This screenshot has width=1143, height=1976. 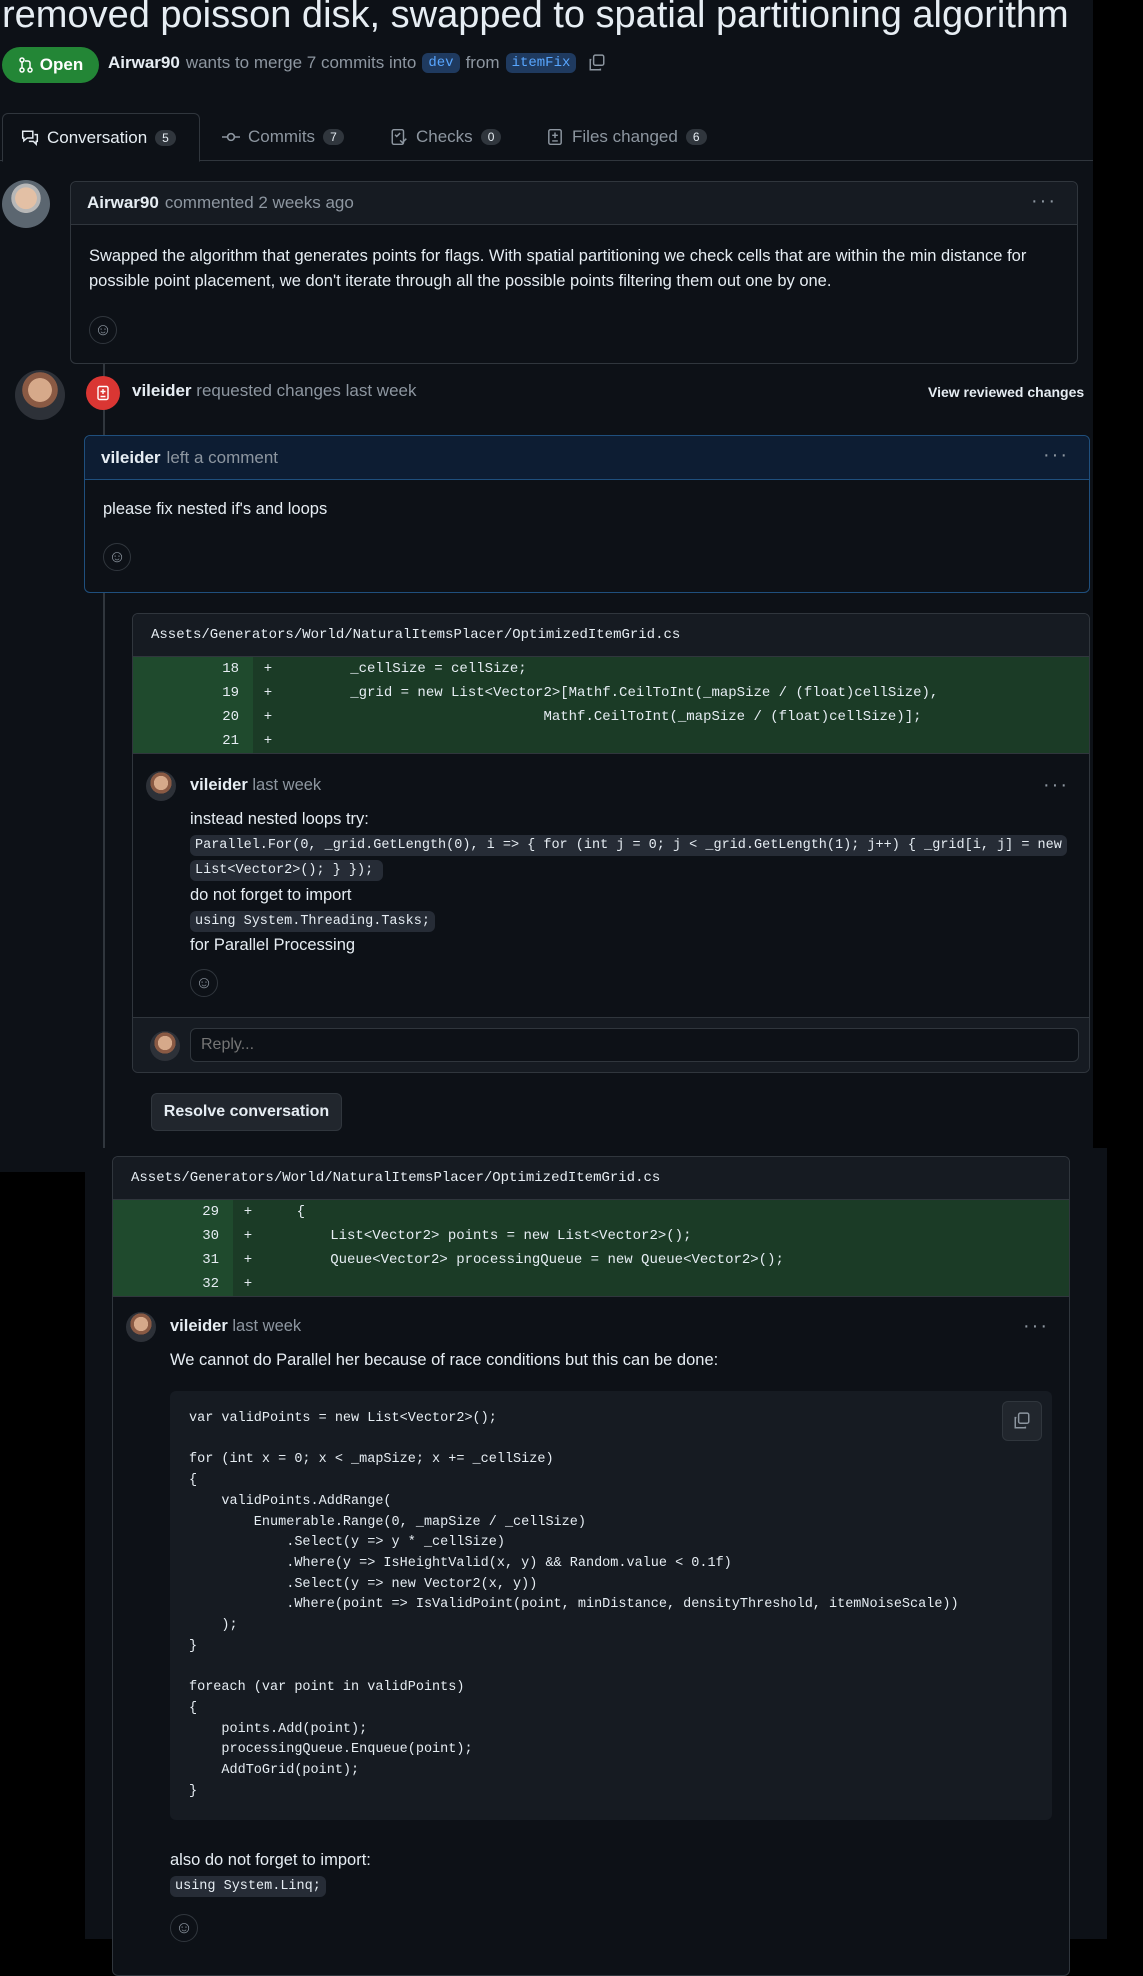 What do you see at coordinates (591, 1284) in the screenshot?
I see `diff-line: 32 +` at bounding box center [591, 1284].